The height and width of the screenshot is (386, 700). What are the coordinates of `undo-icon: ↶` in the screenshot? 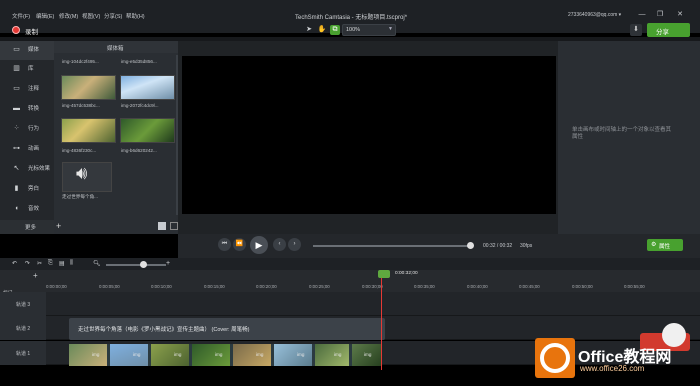 It's located at (14, 263).